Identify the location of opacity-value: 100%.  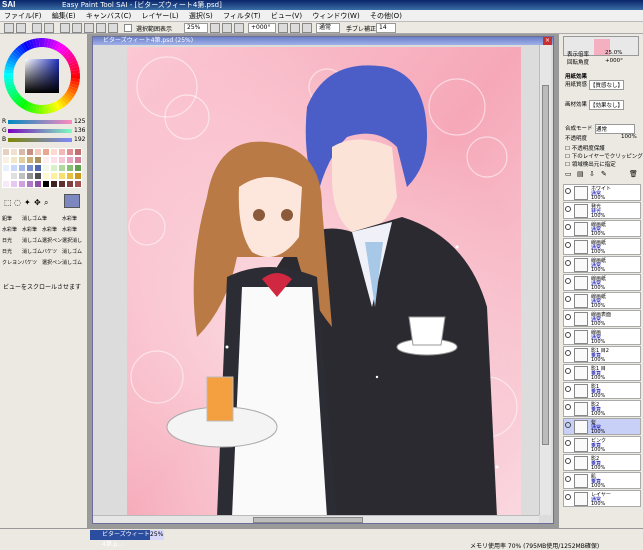
(629, 137).